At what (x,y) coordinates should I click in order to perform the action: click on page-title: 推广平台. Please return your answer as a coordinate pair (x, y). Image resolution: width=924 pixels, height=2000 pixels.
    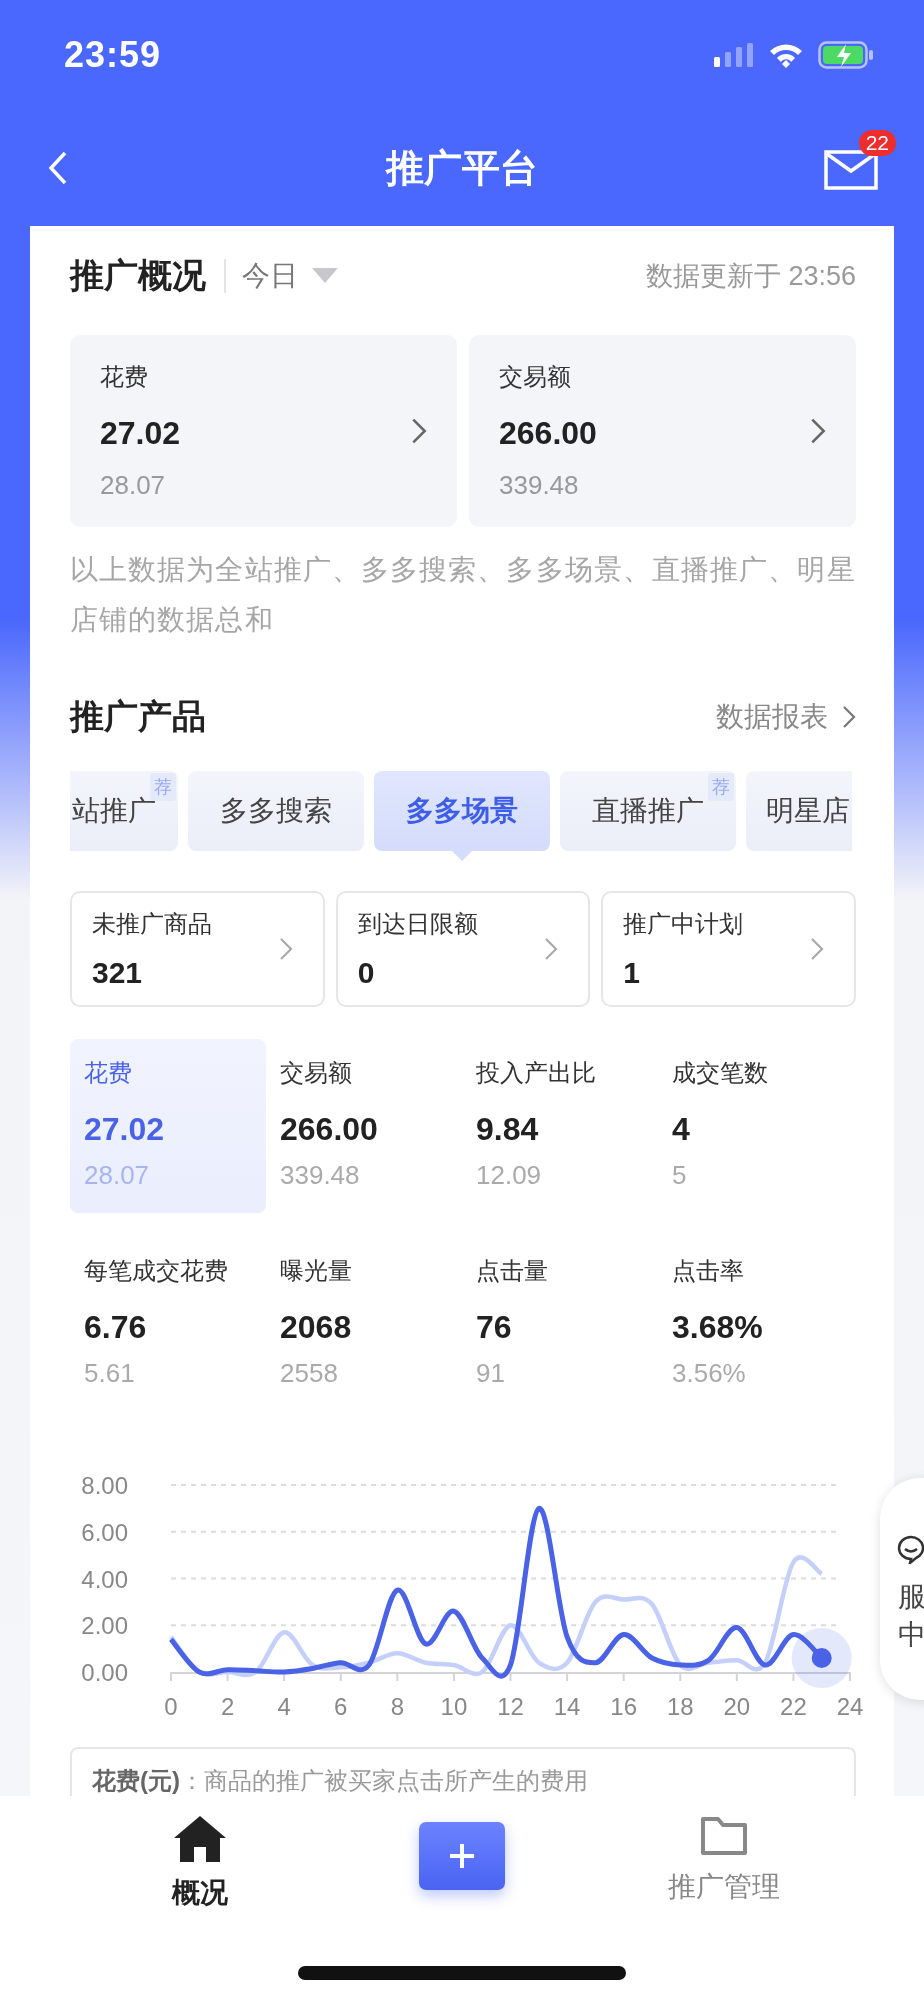
    Looking at the image, I should click on (462, 168).